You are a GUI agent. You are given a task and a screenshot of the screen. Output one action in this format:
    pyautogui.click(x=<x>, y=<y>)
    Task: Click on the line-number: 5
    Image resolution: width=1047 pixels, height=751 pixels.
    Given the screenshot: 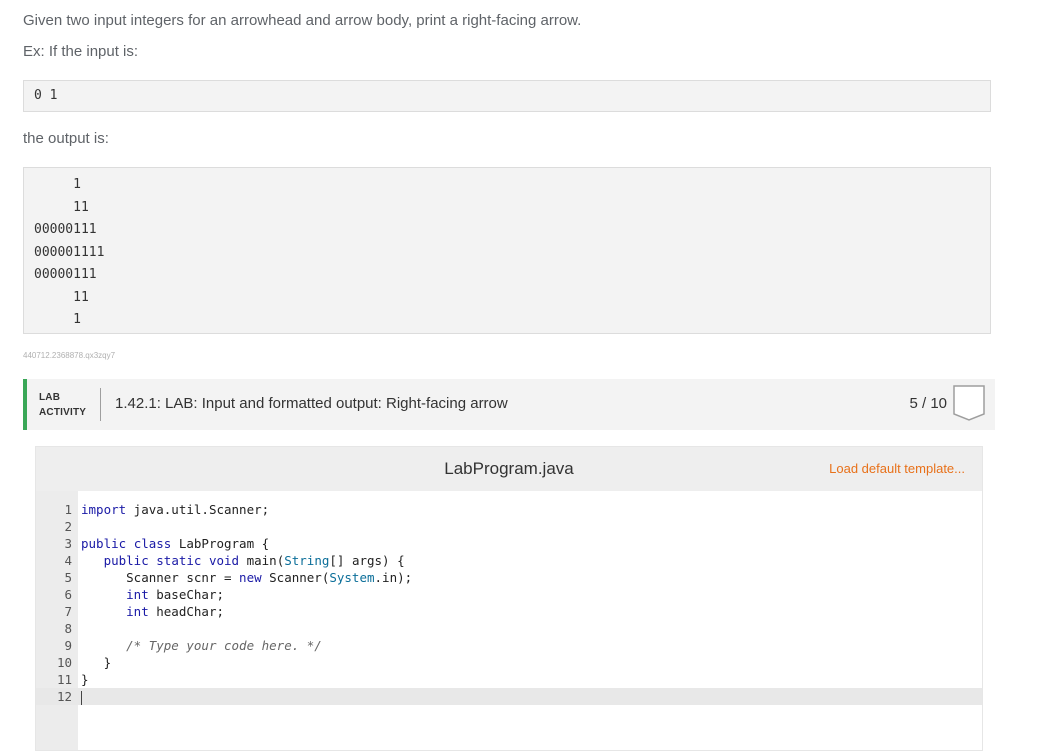 What is the action you would take?
    pyautogui.click(x=68, y=577)
    